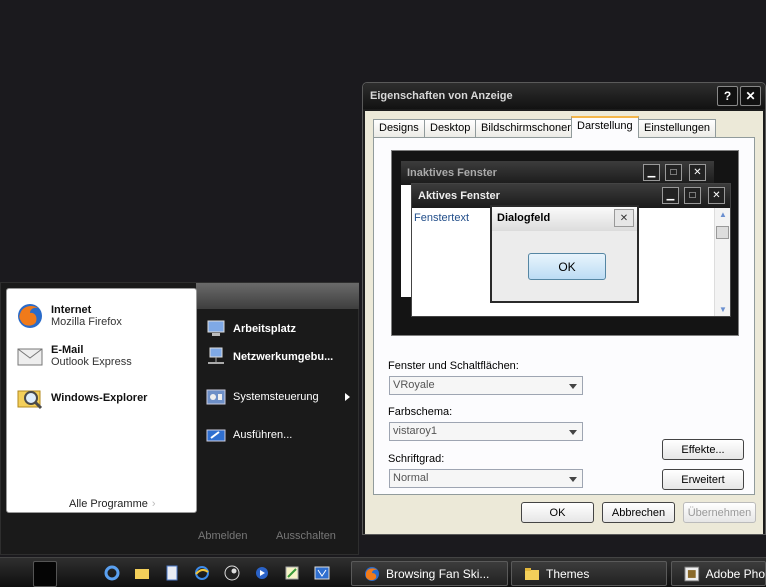 The width and height of the screenshot is (766, 587). I want to click on start-item-windows-explorer: Windows-Explorer, so click(81, 398).